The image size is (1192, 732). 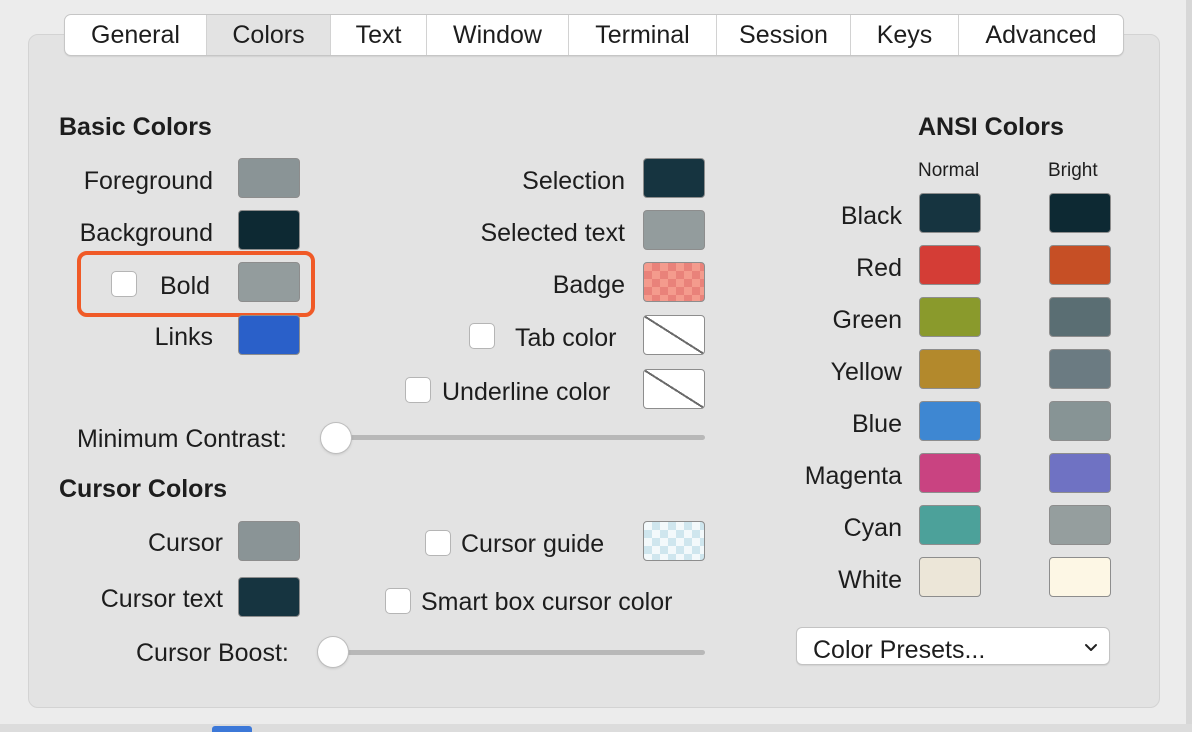 What do you see at coordinates (518, 652) in the screenshot?
I see `cursor-boost-track` at bounding box center [518, 652].